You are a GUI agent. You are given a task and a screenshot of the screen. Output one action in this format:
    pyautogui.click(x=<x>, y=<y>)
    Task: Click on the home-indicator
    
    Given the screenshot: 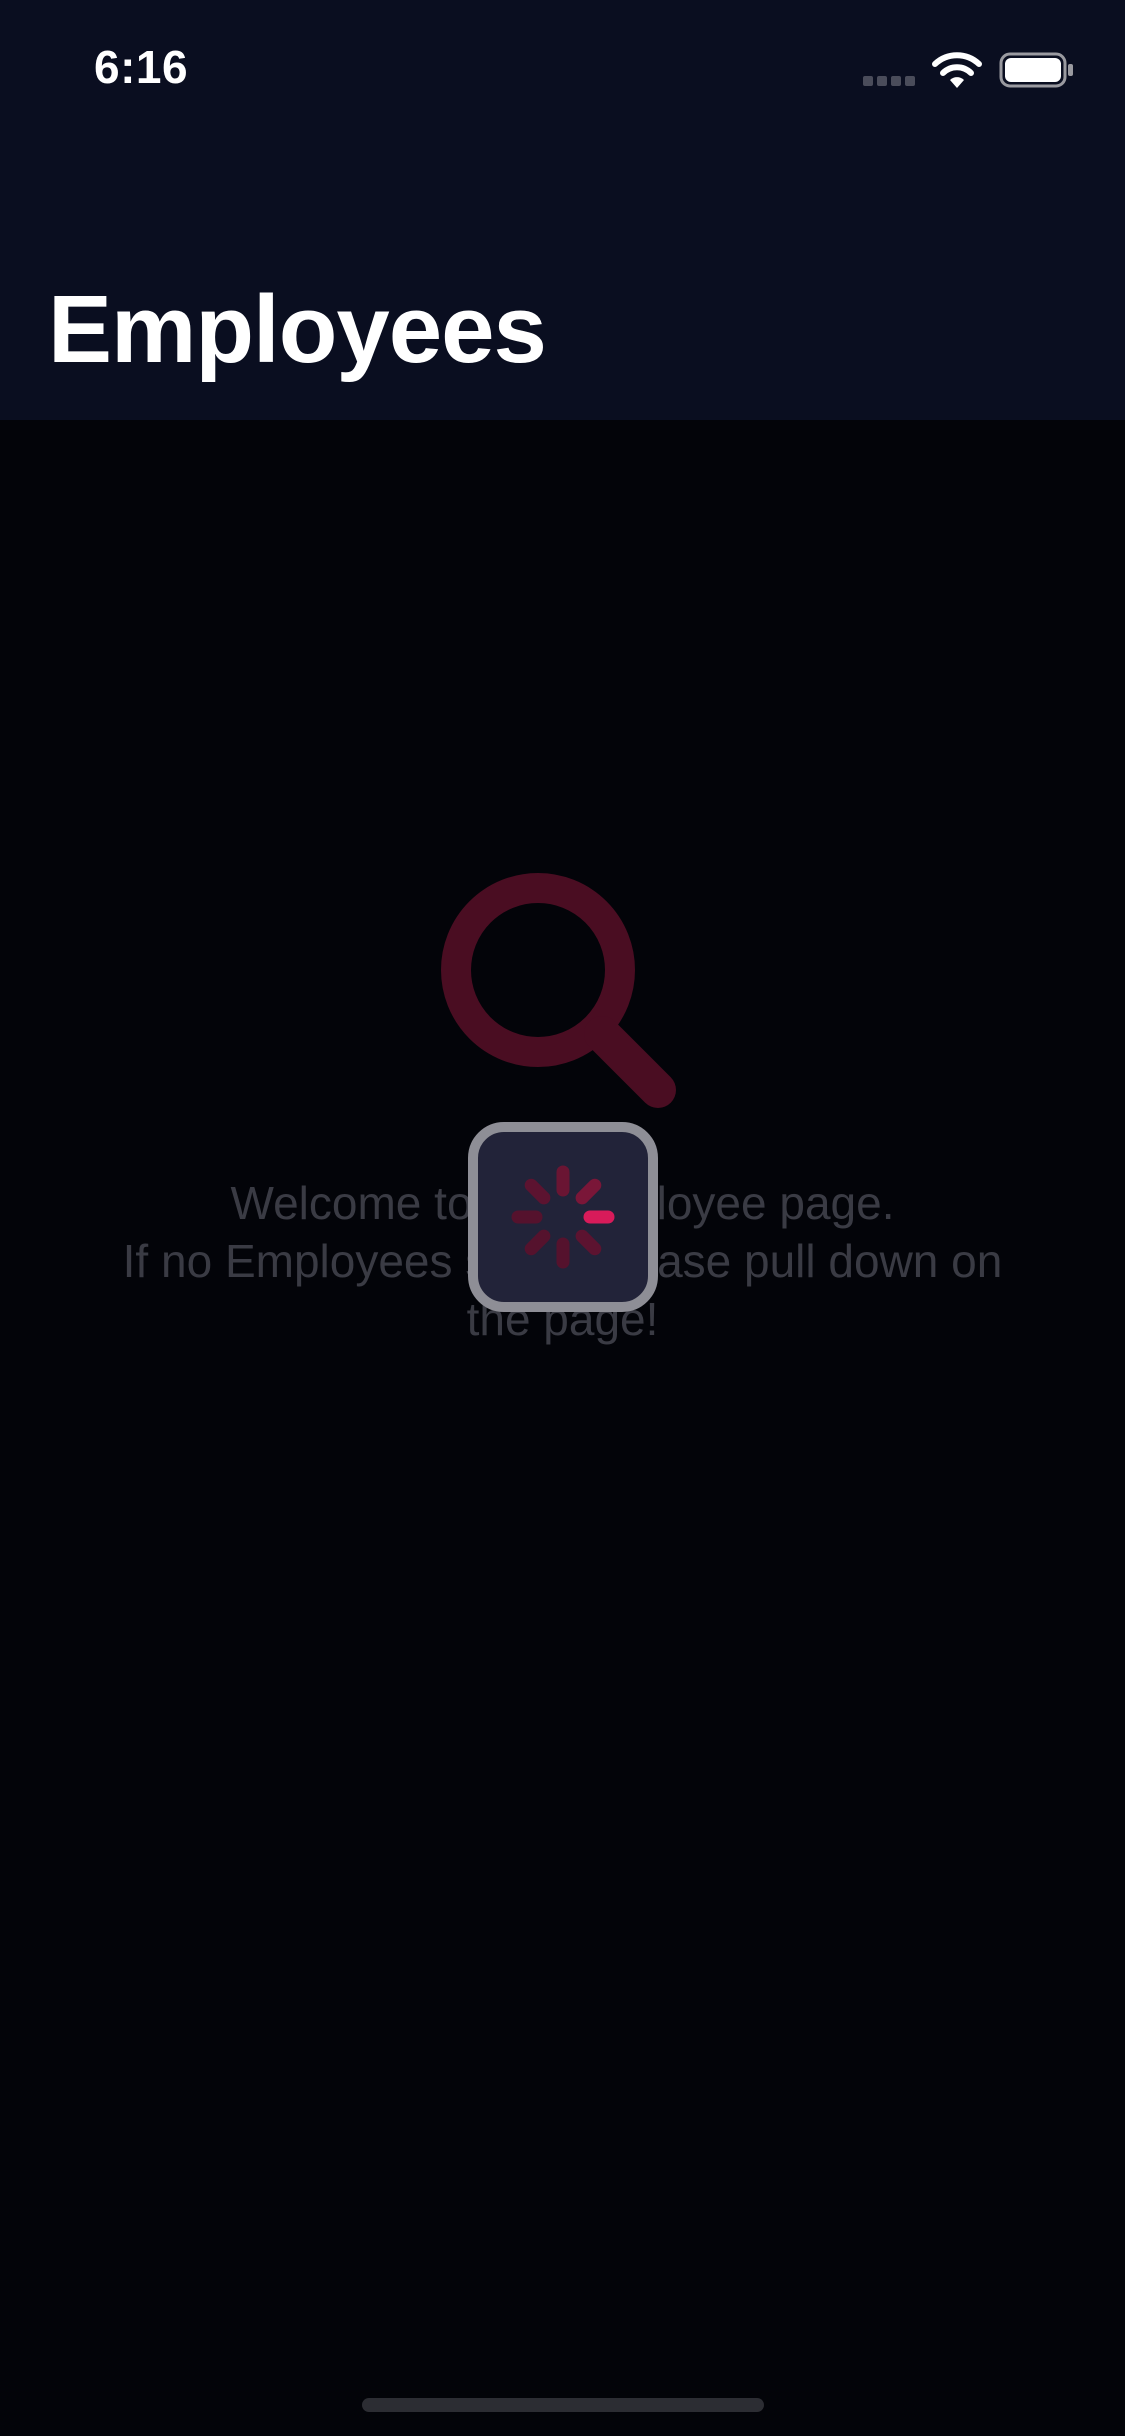 What is the action you would take?
    pyautogui.click(x=563, y=2405)
    